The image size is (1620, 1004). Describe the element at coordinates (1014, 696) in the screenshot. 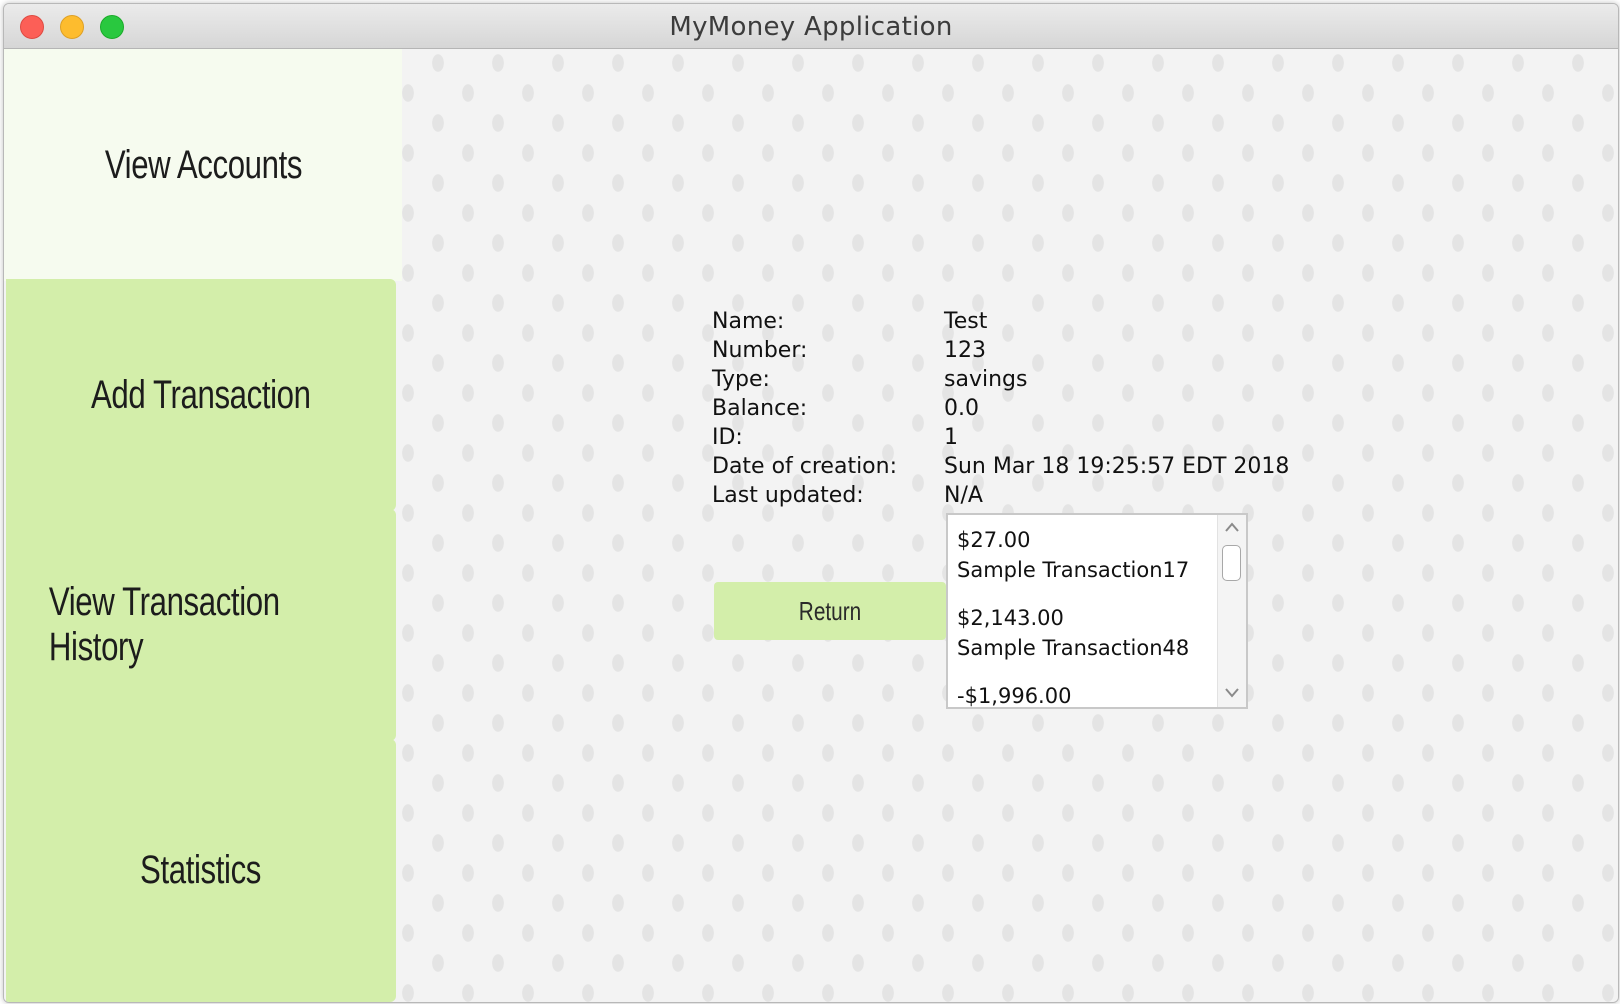

I see `transaction-amount: -$1,996.00` at that location.